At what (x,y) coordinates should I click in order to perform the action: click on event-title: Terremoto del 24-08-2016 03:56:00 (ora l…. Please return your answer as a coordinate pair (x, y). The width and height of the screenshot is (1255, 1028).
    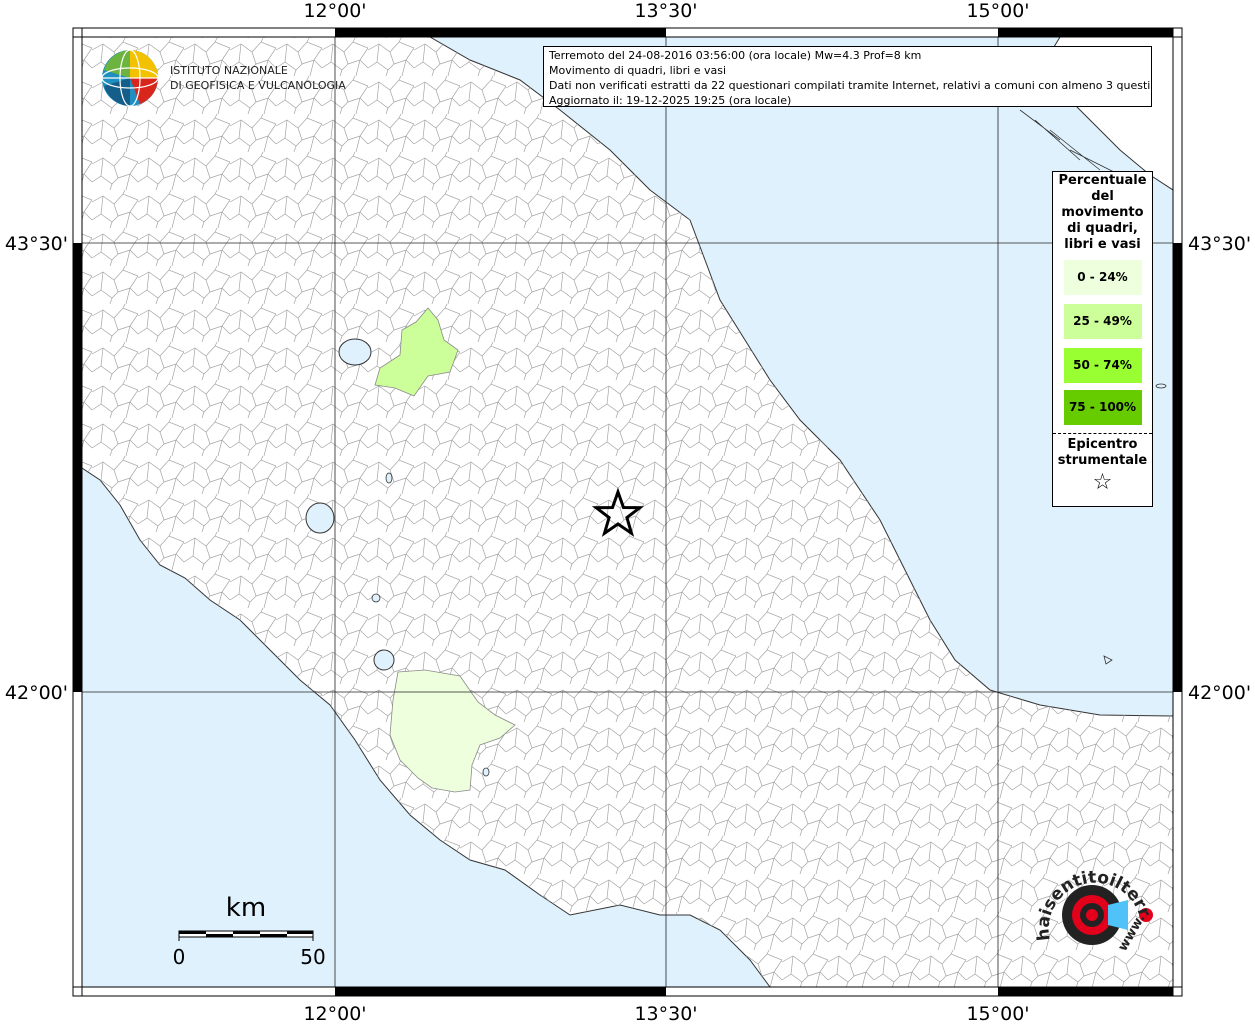
    Looking at the image, I should click on (735, 55).